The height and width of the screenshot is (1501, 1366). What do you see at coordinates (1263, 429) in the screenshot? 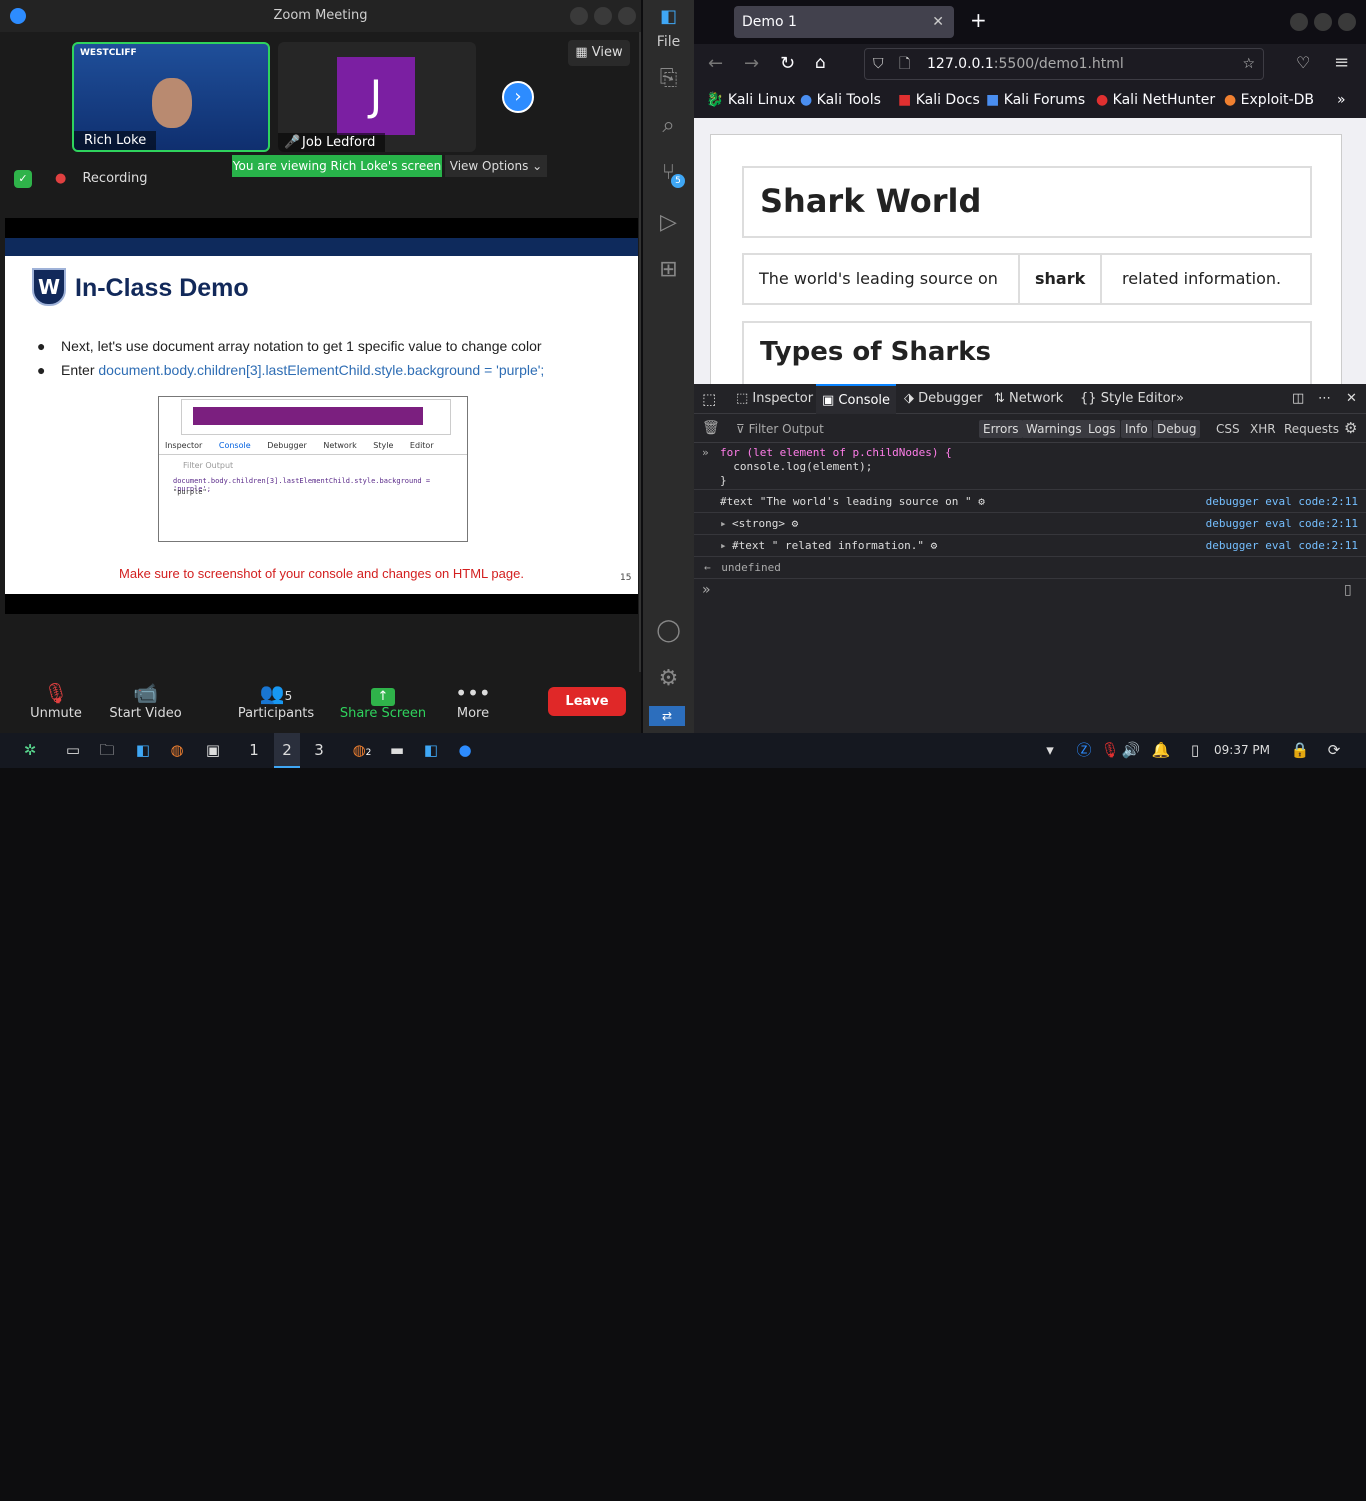
I see `filter-xhr: XHR` at bounding box center [1263, 429].